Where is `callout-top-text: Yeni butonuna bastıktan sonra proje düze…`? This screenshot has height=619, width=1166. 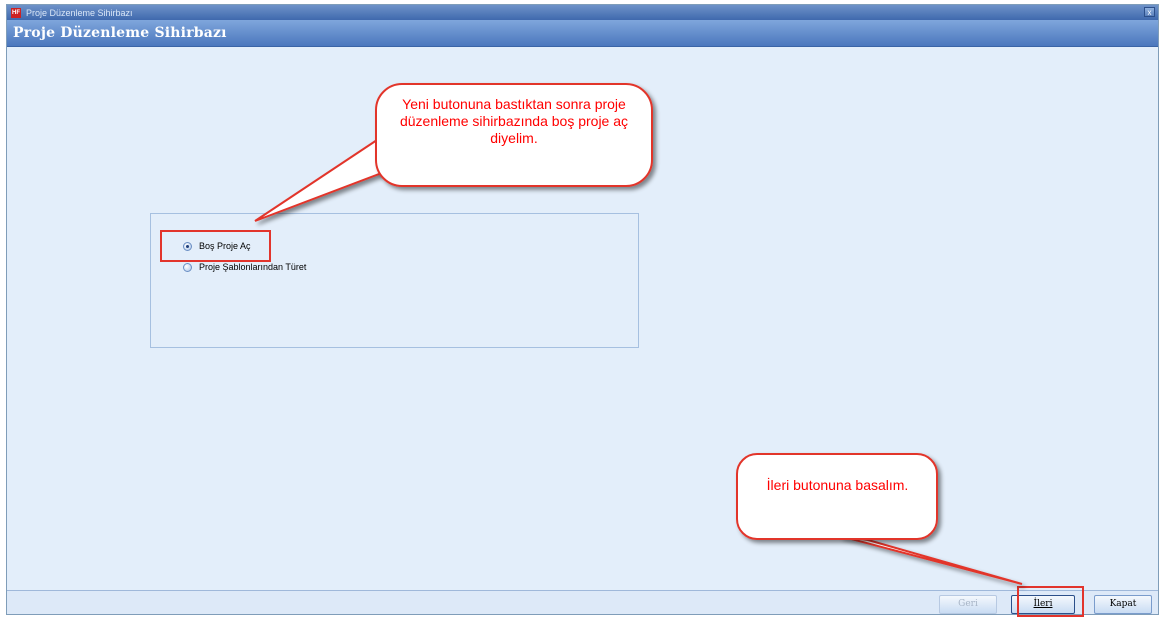 callout-top-text: Yeni butonuna bastıktan sonra proje düze… is located at coordinates (514, 121).